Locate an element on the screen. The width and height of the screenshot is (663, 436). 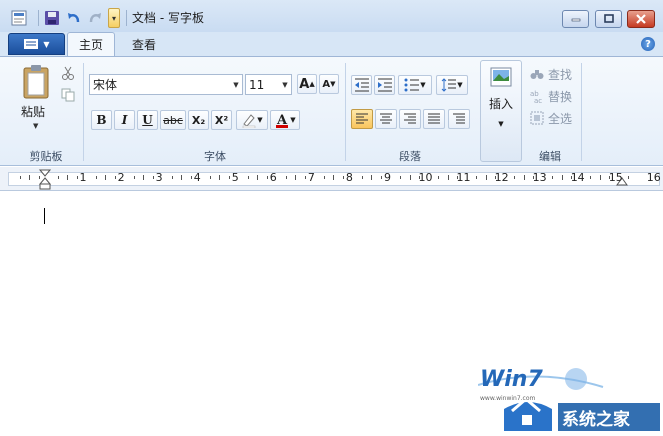
paste-button is located at coordinates (36, 82).